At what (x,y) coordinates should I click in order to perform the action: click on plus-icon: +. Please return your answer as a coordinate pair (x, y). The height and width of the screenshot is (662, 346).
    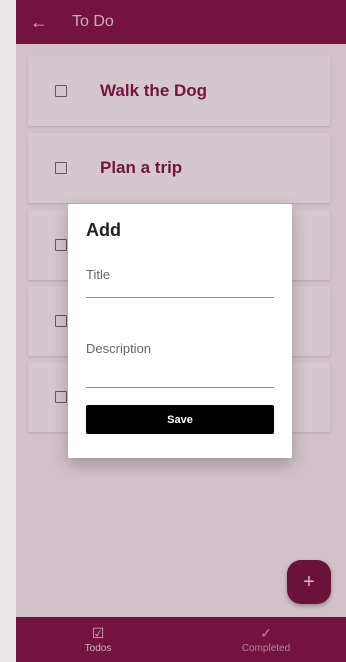
    Looking at the image, I should click on (309, 581).